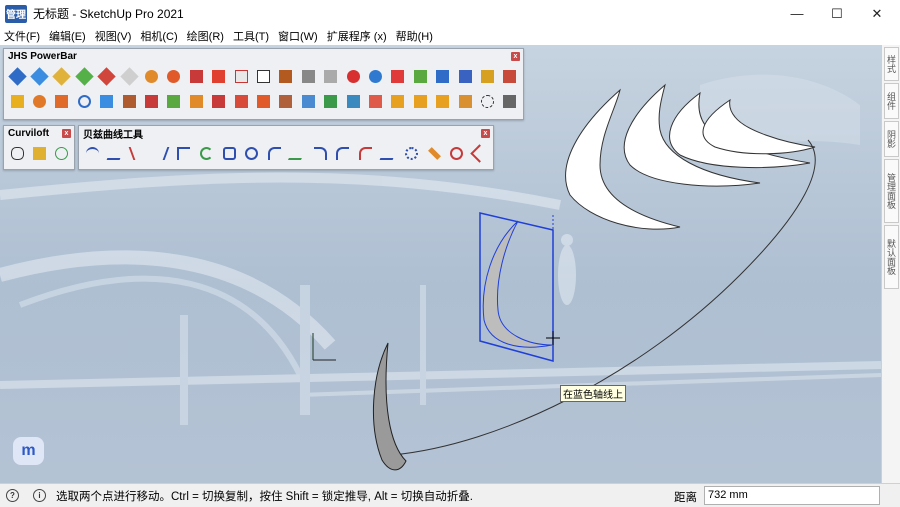 This screenshot has width=900, height=507. I want to click on measurements-label: 距离, so click(685, 498).